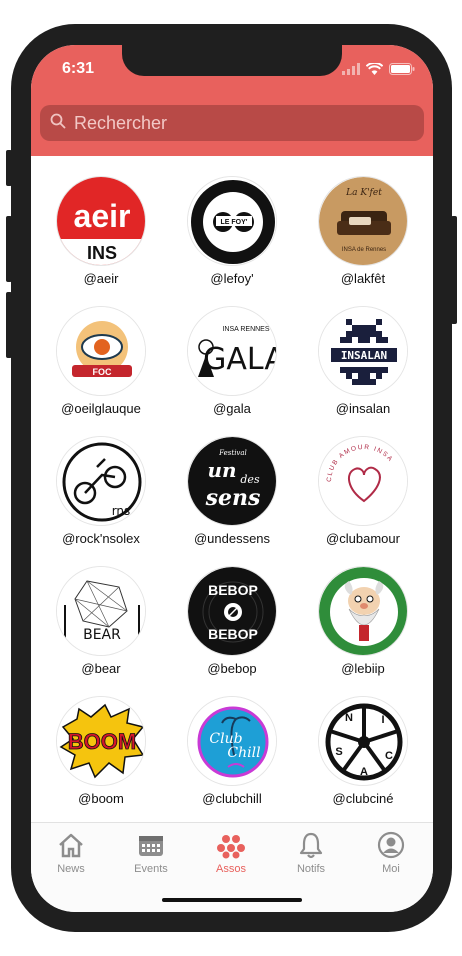 The height and width of the screenshot is (956, 462). Describe the element at coordinates (231, 845) in the screenshot. I see `people-dots-icon` at that location.